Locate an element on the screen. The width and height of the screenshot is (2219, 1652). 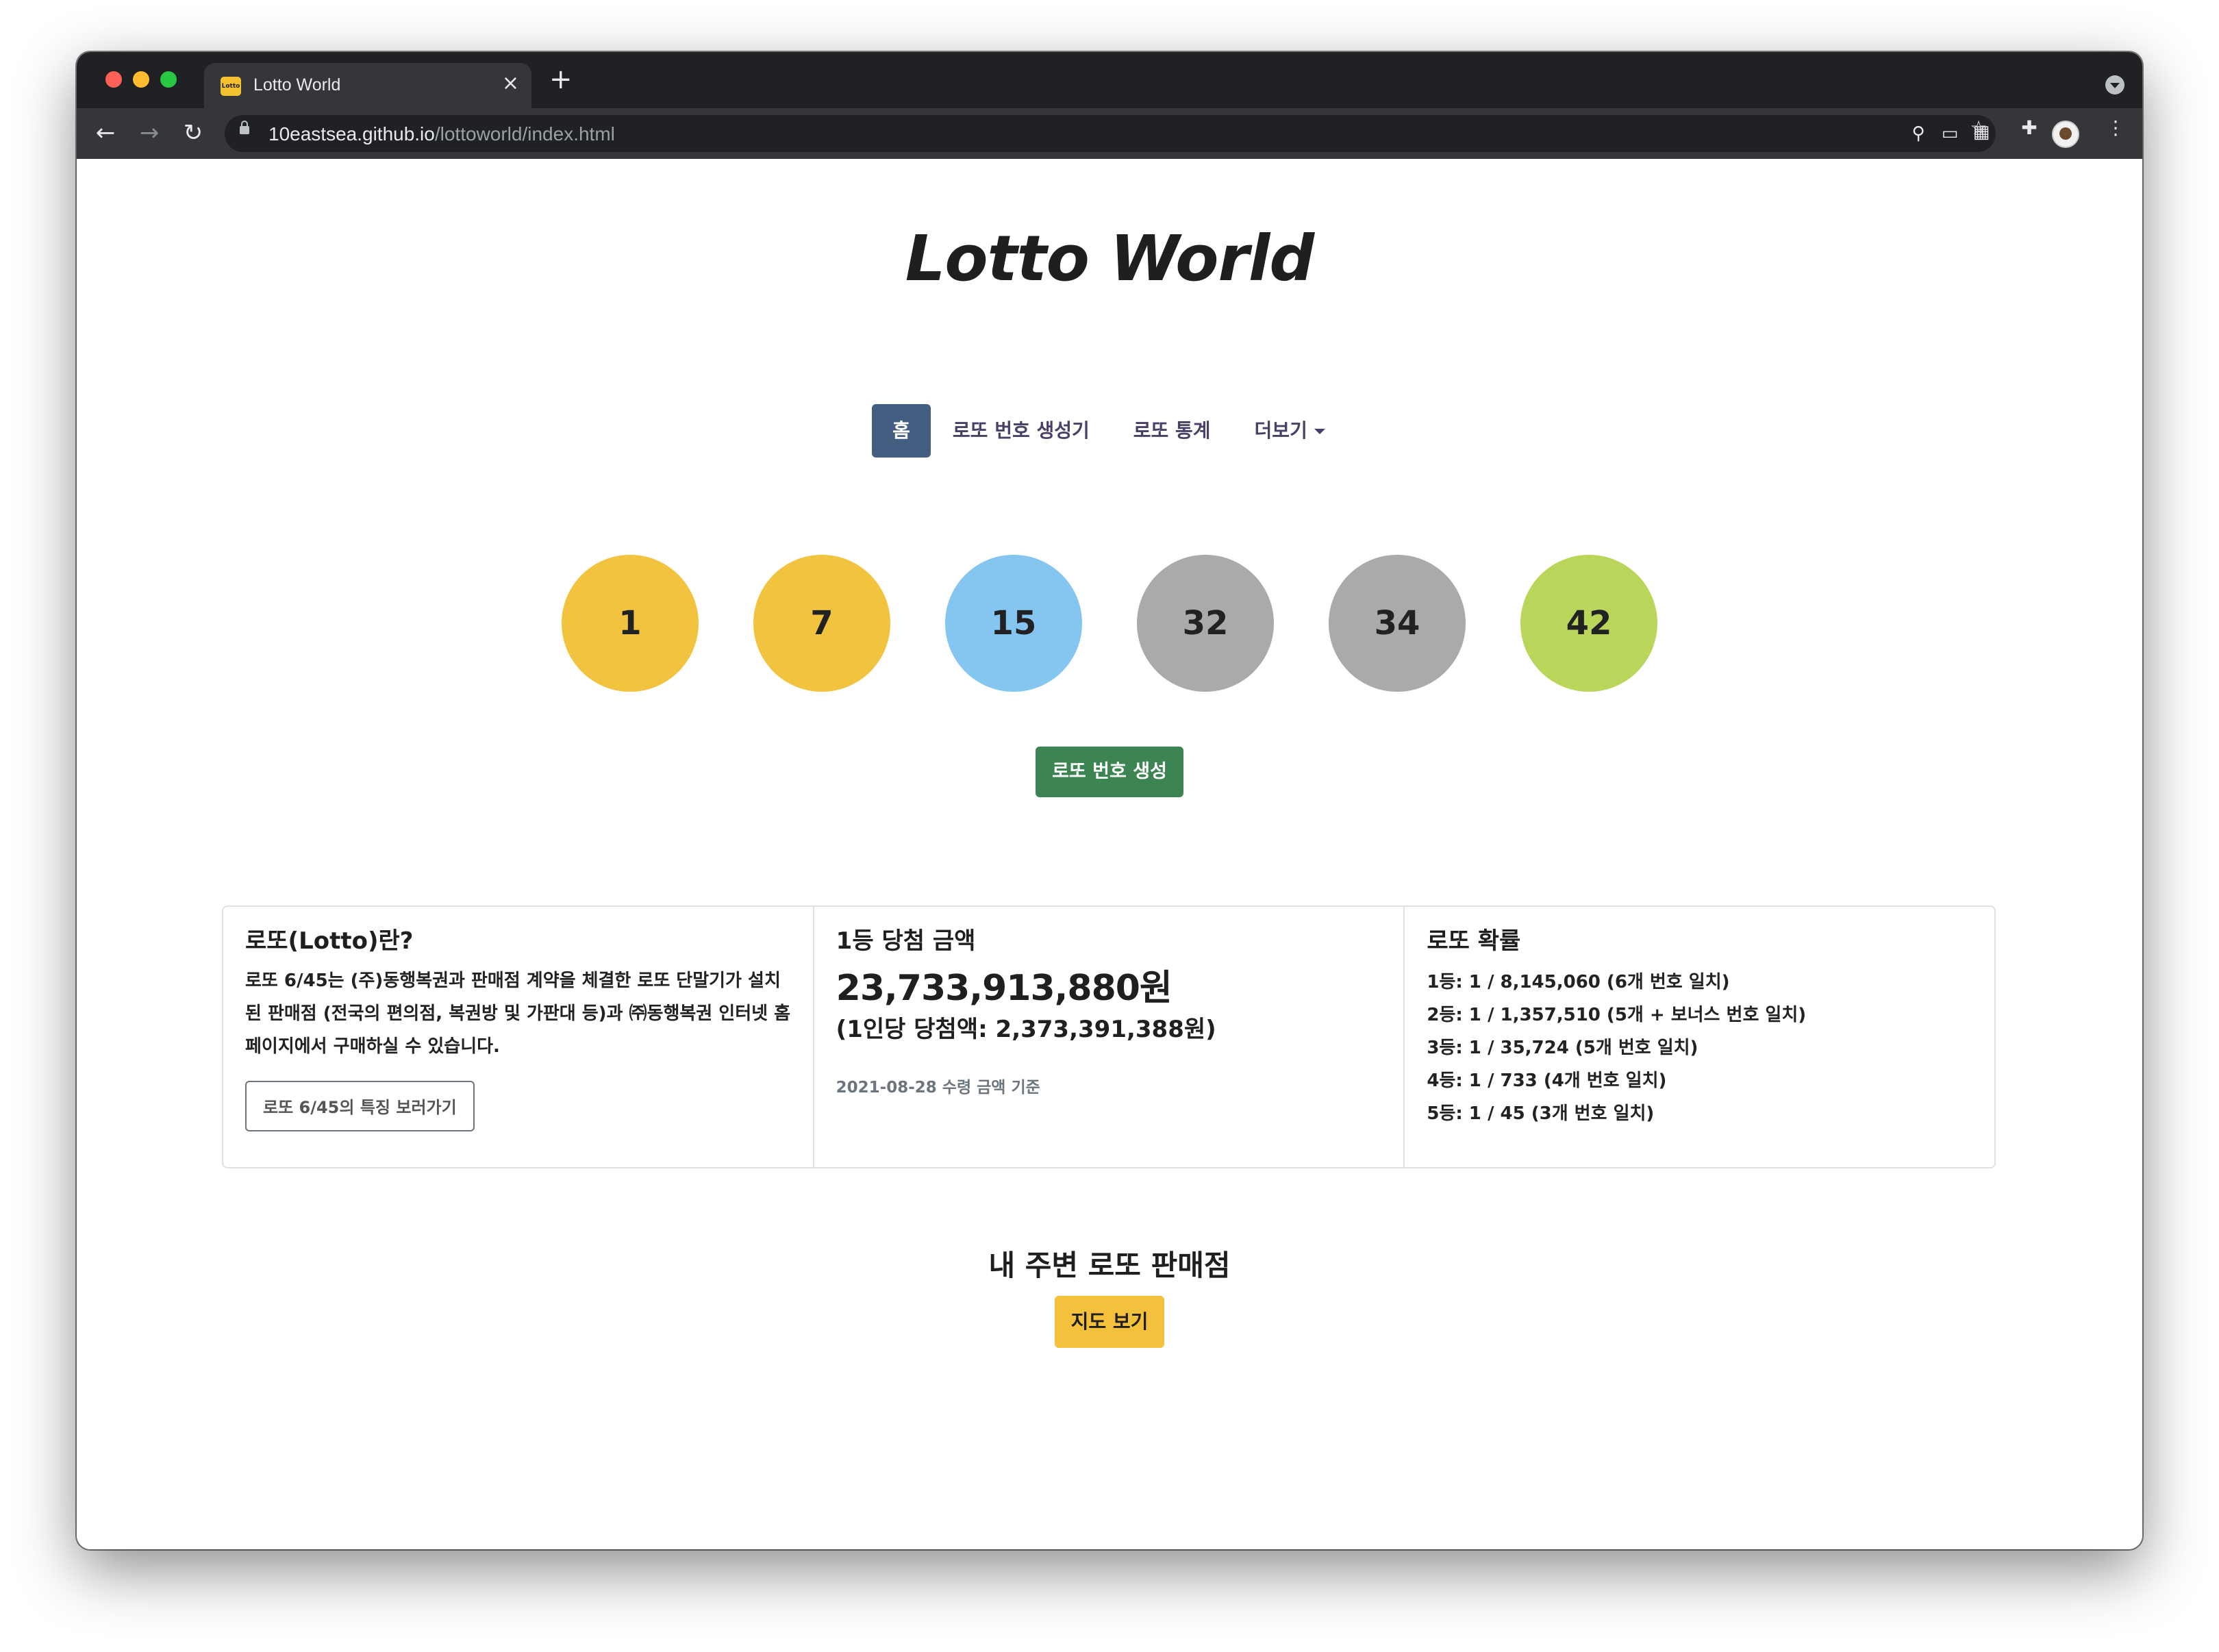
location-icon: ⚲ is located at coordinates (1919, 133).